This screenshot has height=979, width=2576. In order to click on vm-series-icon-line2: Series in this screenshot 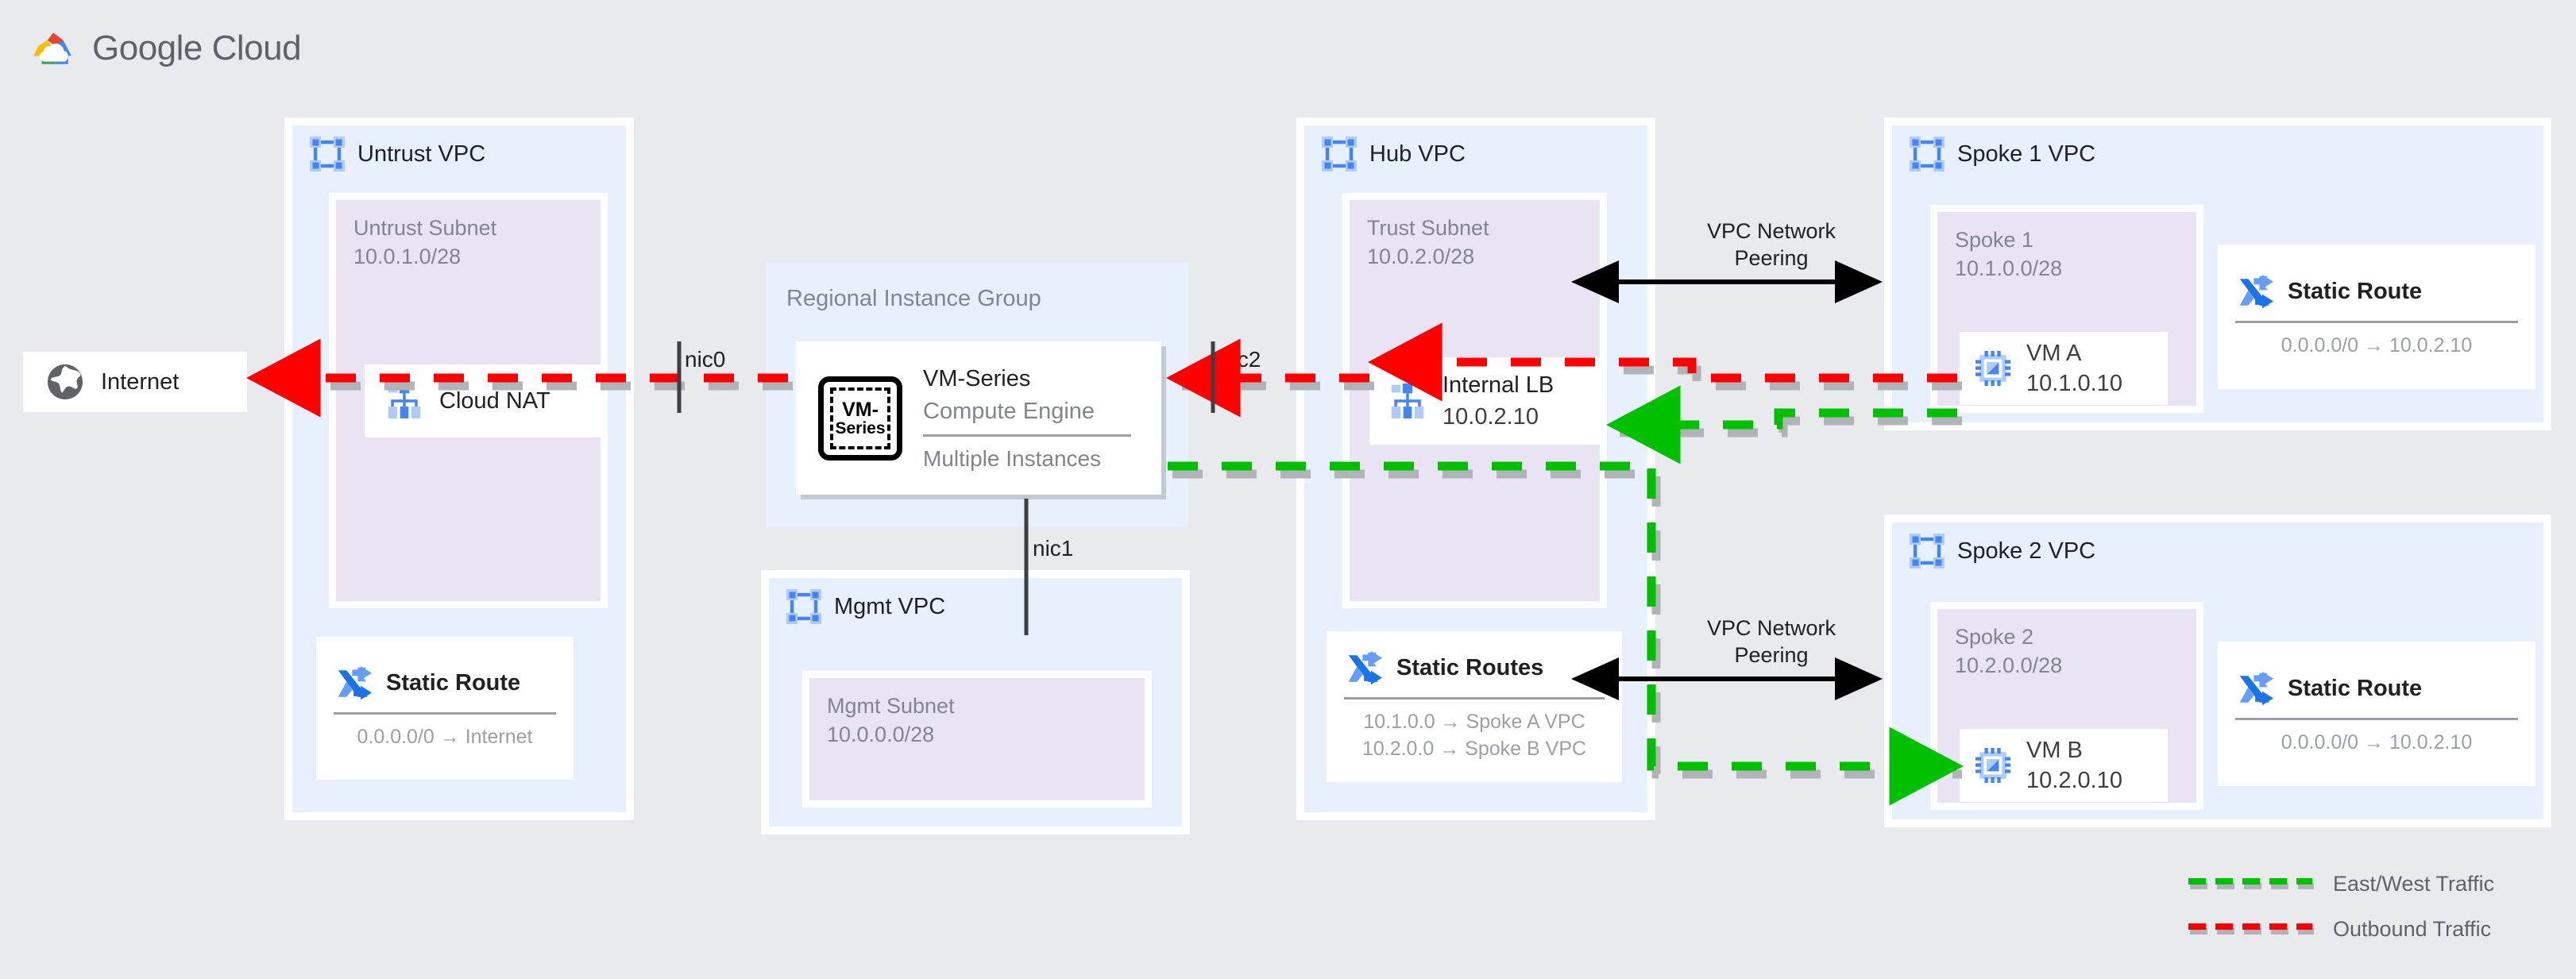, I will do `click(861, 427)`.